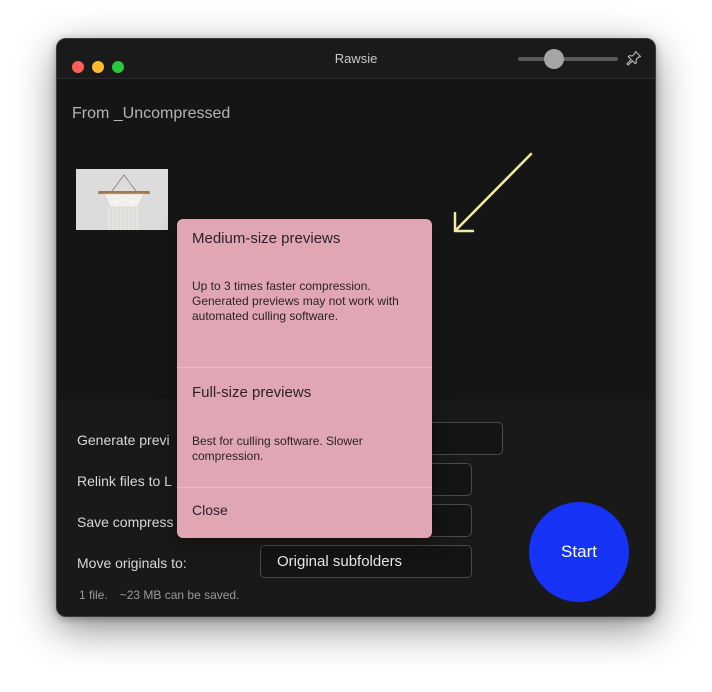 This screenshot has height=692, width=712. What do you see at coordinates (123, 440) in the screenshot?
I see `generate-previews-label: Generate previ` at bounding box center [123, 440].